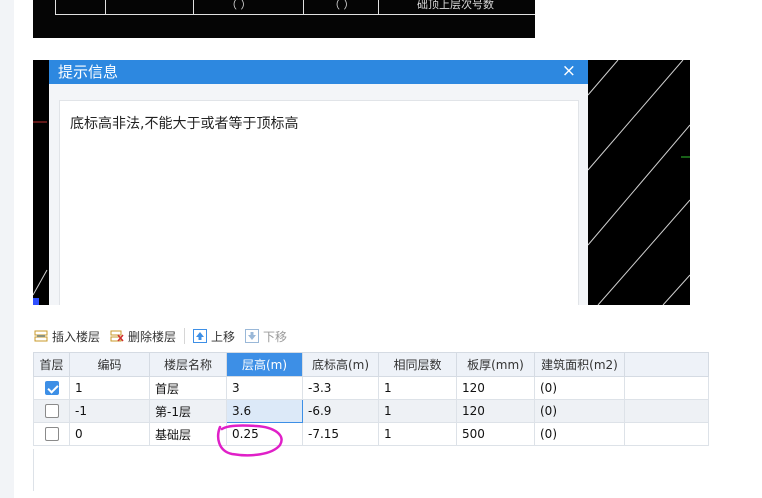  I want to click on delete-floor-label: 删除楼层, so click(152, 336).